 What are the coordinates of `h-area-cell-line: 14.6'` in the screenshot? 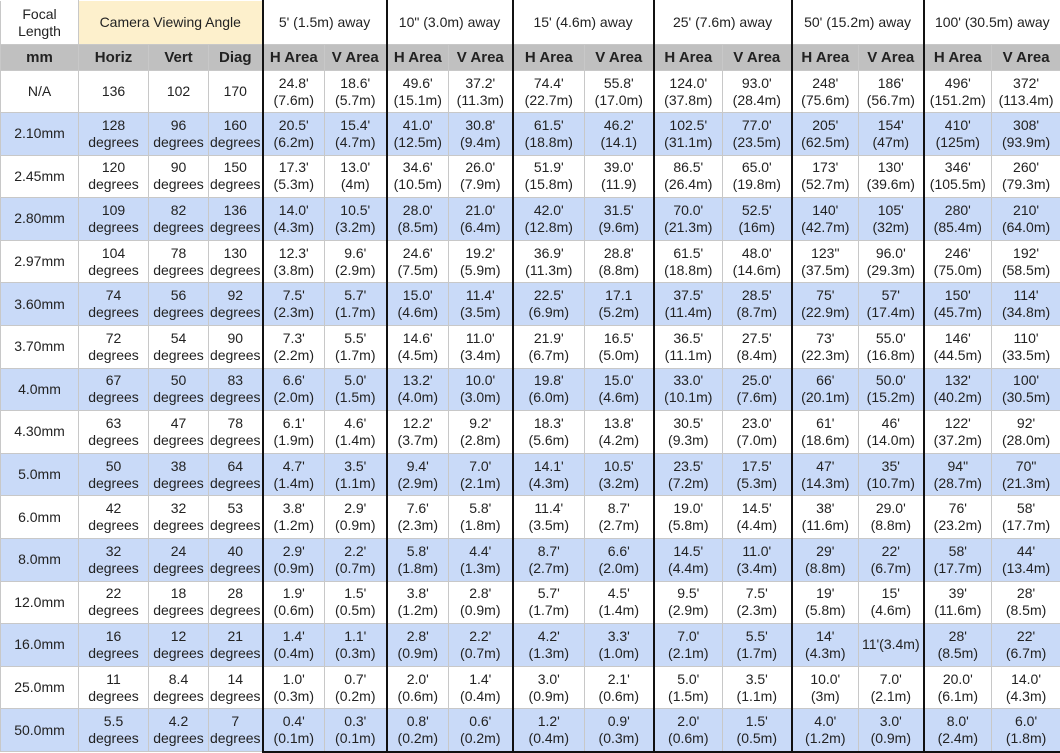 It's located at (418, 338).